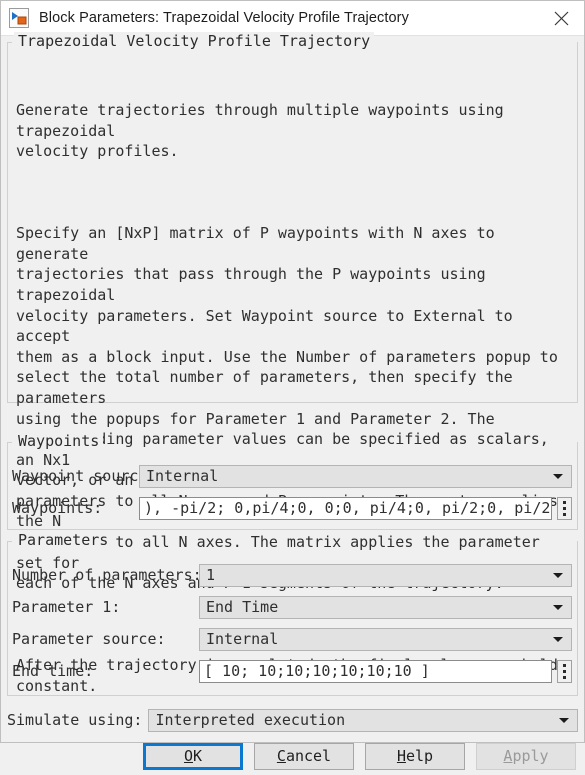  I want to click on ok-button: OK, so click(193, 756).